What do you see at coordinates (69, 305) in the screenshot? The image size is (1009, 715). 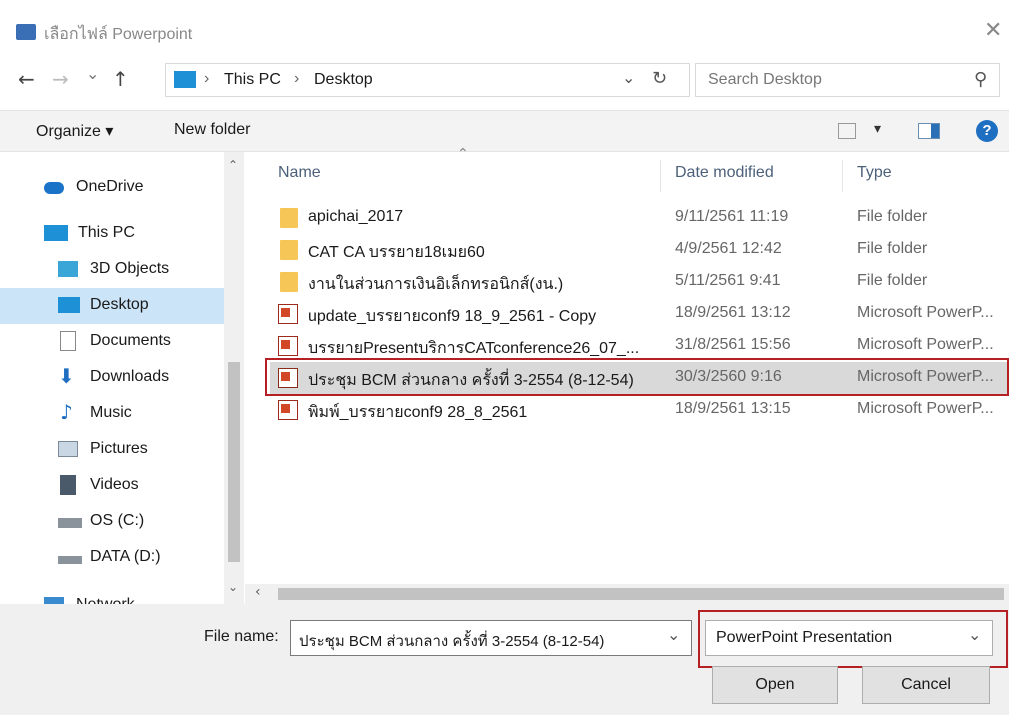 I see `desktop-icon` at bounding box center [69, 305].